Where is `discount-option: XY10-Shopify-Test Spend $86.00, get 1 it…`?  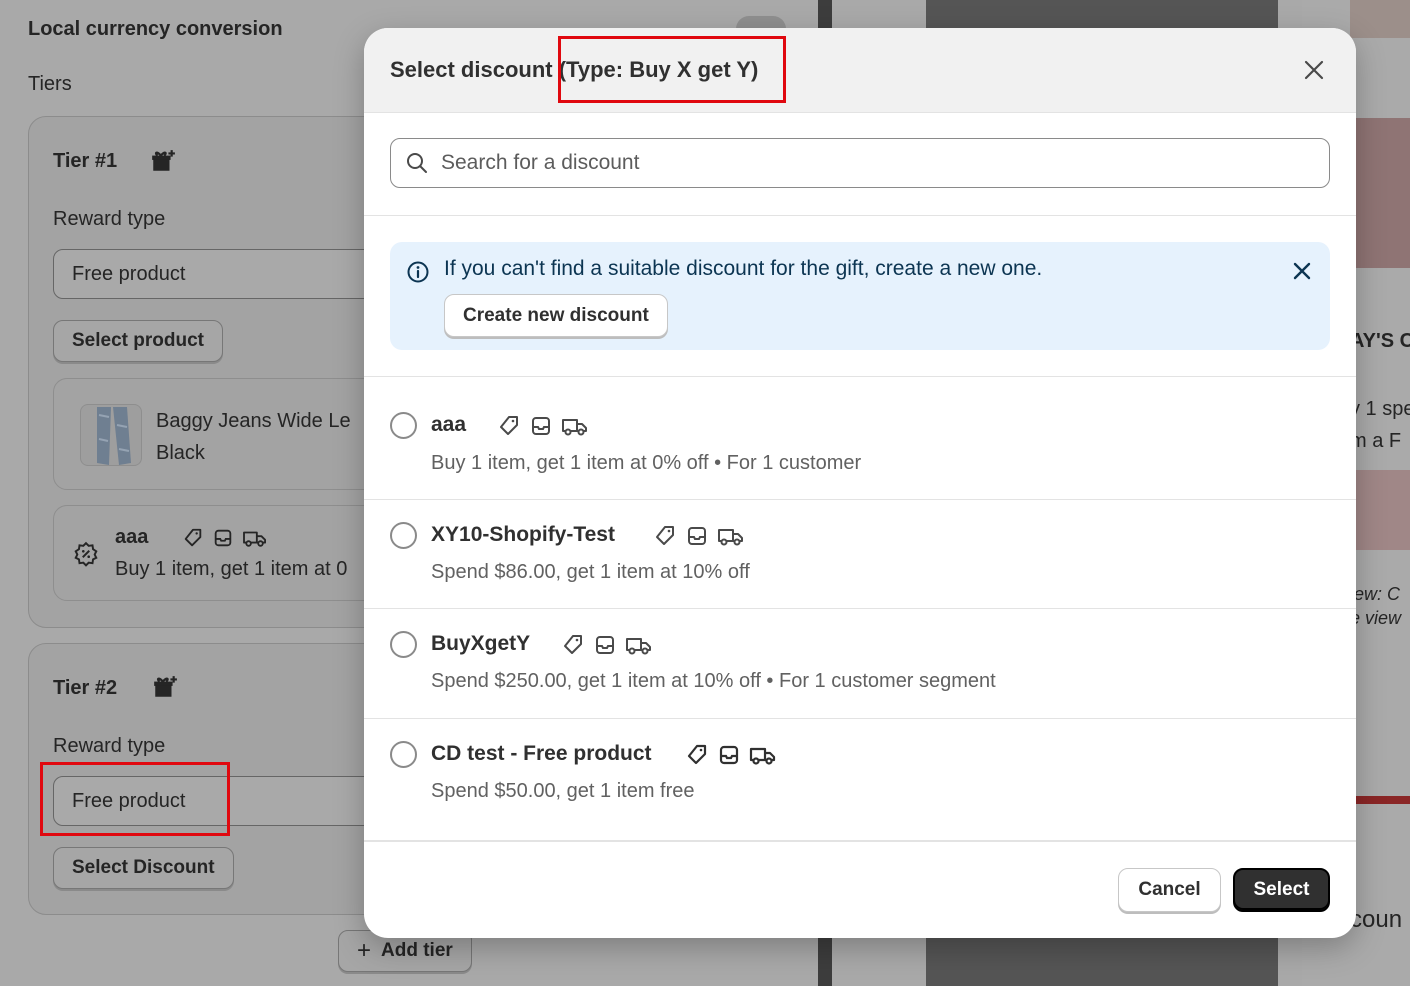 discount-option: XY10-Shopify-Test Spend $86.00, get 1 it… is located at coordinates (860, 554).